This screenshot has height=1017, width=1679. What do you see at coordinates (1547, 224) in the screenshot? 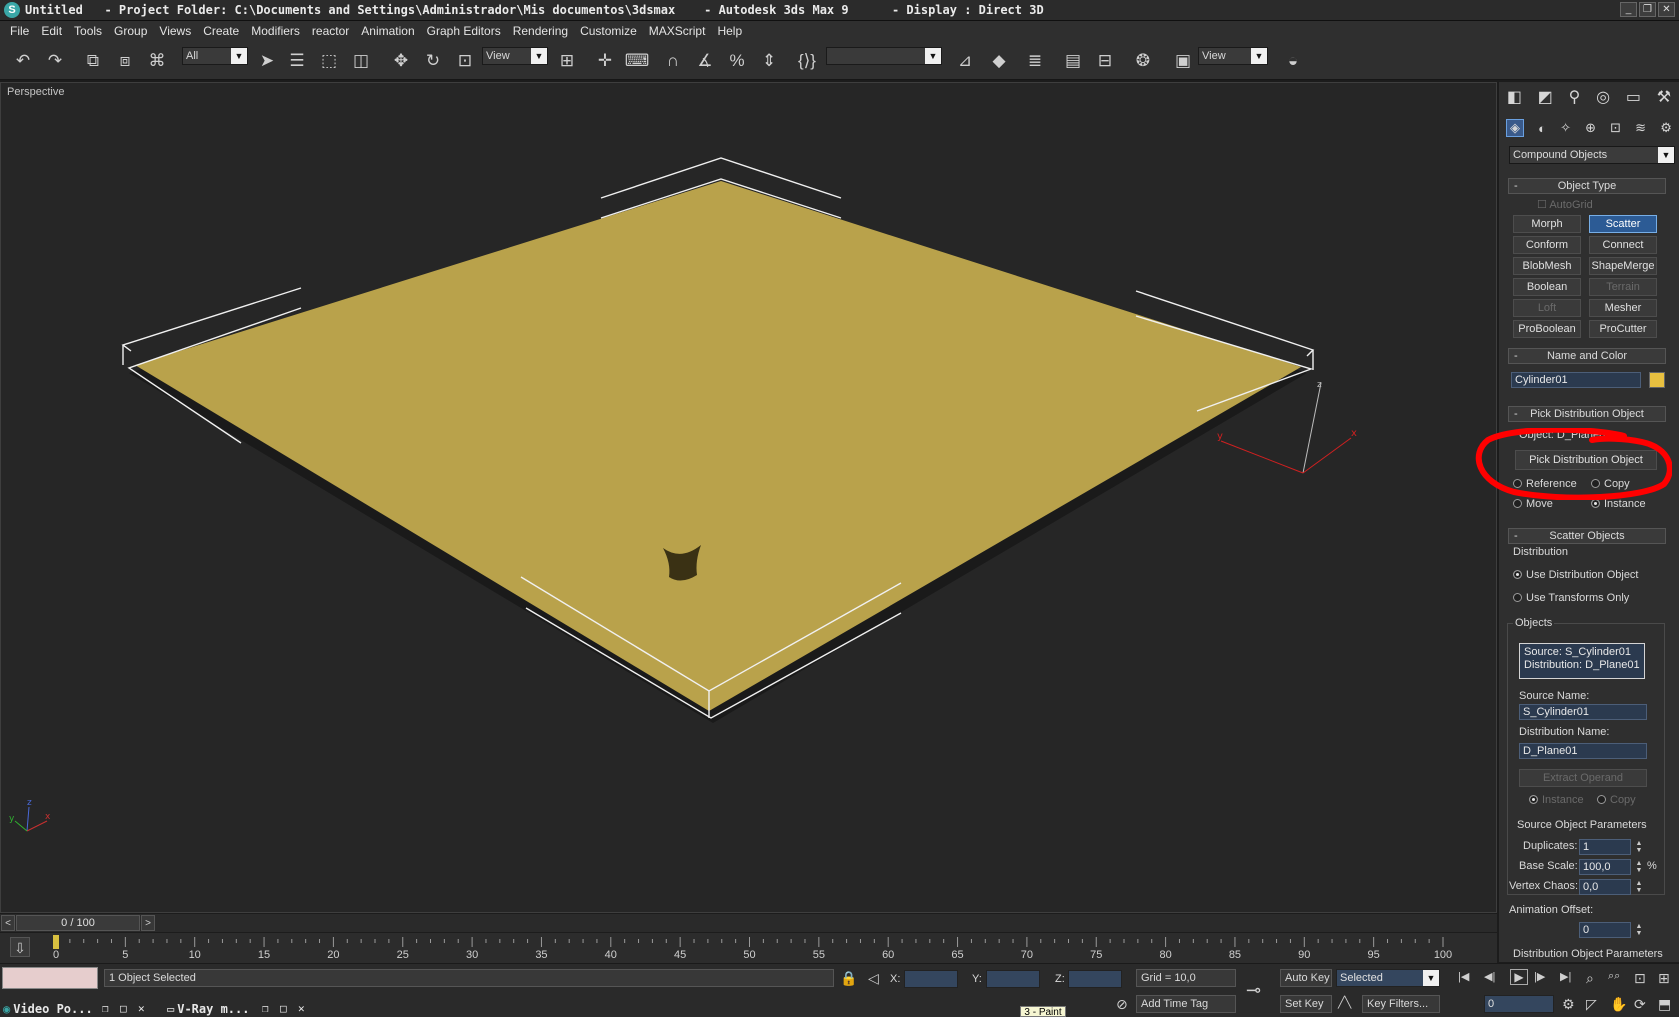
I see `morph-button: Morph` at bounding box center [1547, 224].